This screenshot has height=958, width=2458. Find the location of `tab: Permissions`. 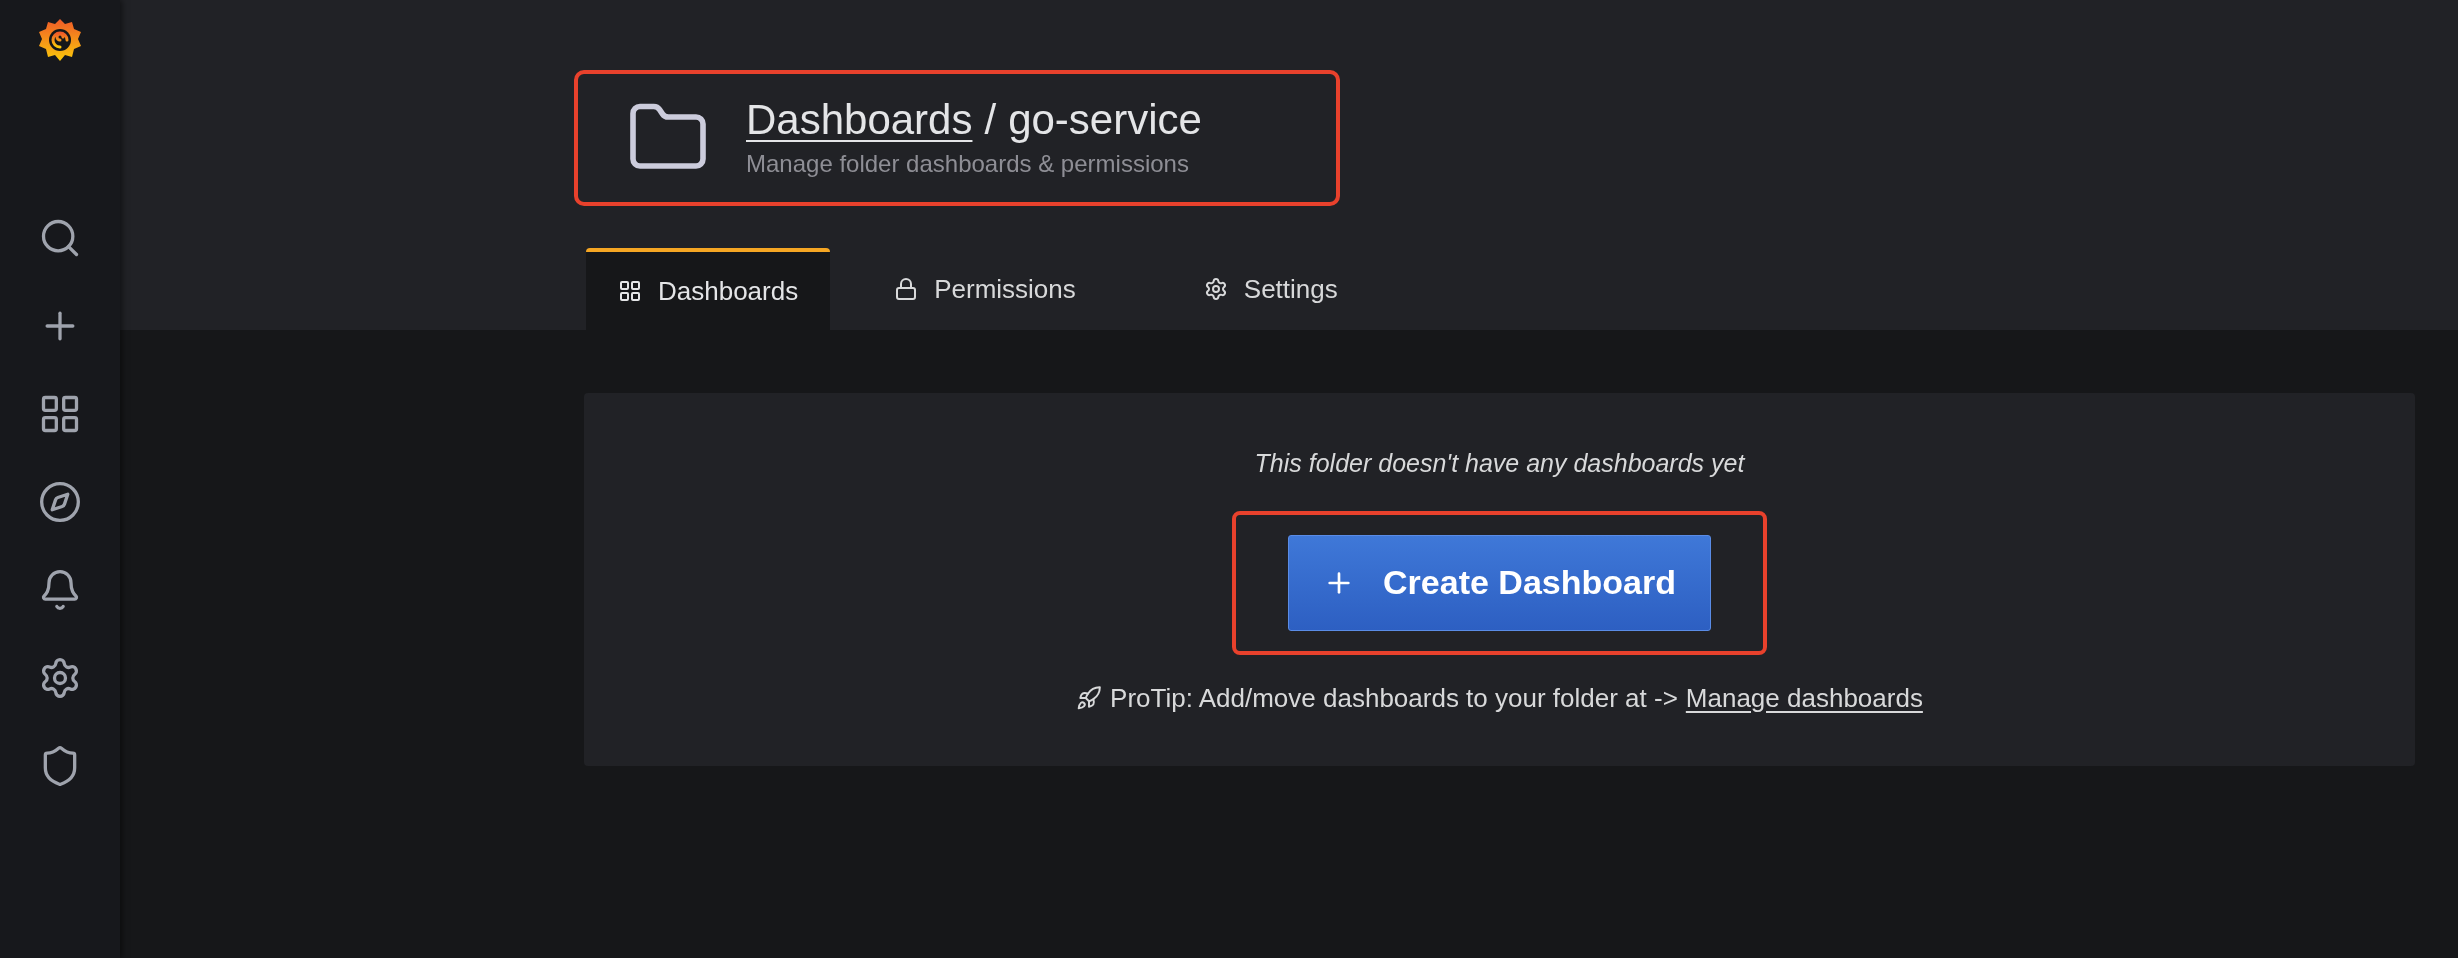

tab: Permissions is located at coordinates (985, 289).